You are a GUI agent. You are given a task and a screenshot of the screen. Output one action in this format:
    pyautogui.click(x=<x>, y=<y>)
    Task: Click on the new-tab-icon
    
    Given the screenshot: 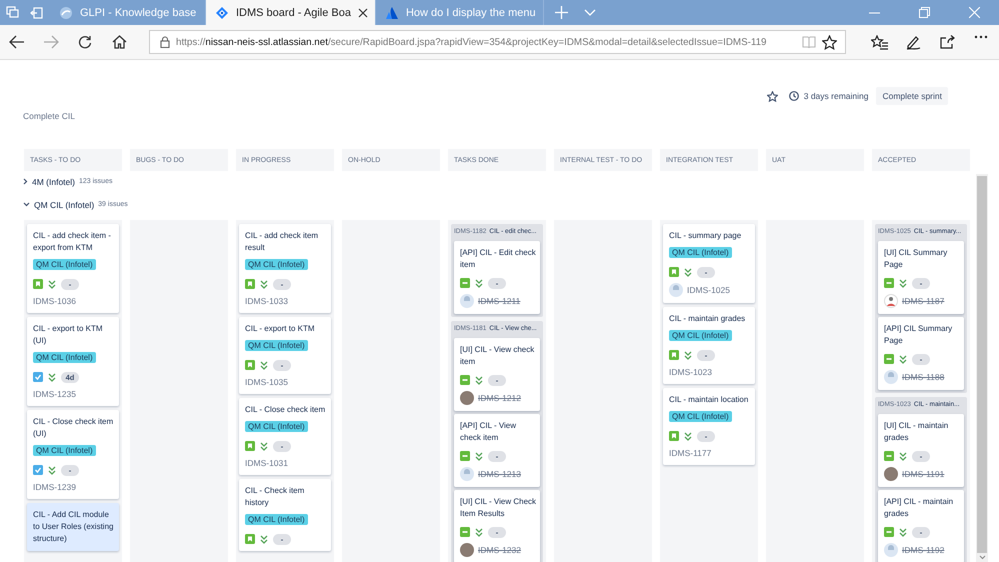 What is the action you would take?
    pyautogui.click(x=561, y=12)
    